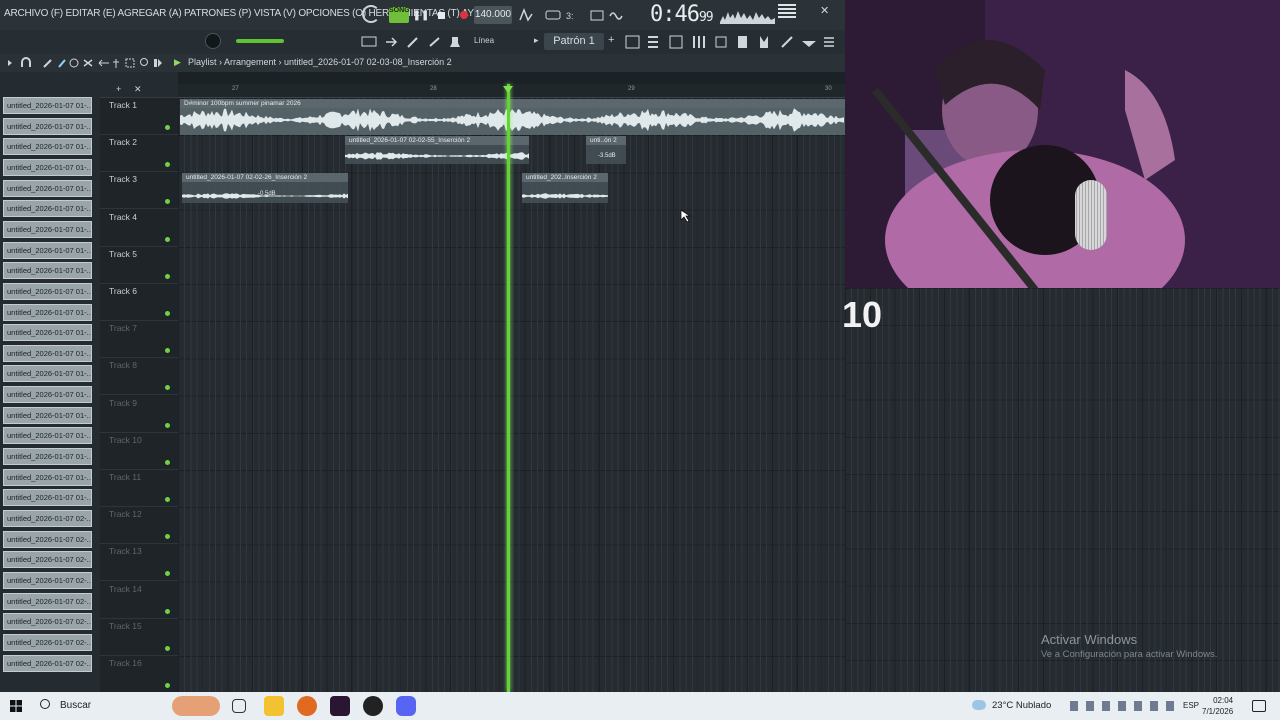 This screenshot has height=720, width=1280. Describe the element at coordinates (16, 706) in the screenshot. I see `windows-start-icon` at that location.